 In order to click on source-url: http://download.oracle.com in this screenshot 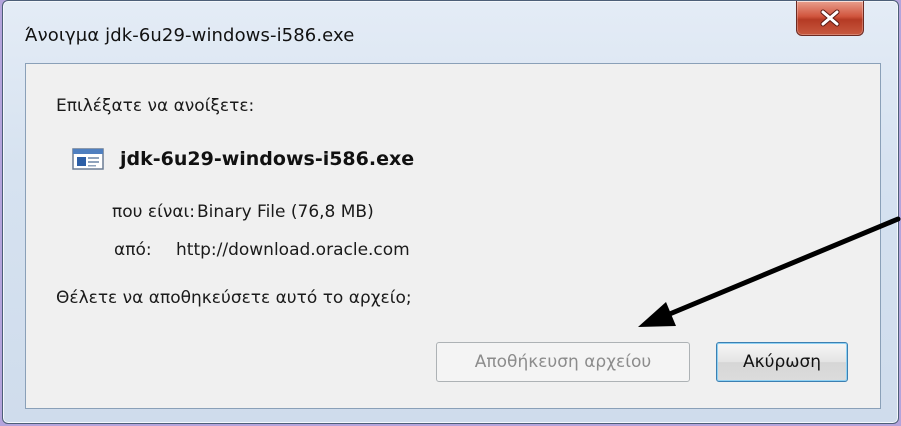, I will do `click(293, 250)`.